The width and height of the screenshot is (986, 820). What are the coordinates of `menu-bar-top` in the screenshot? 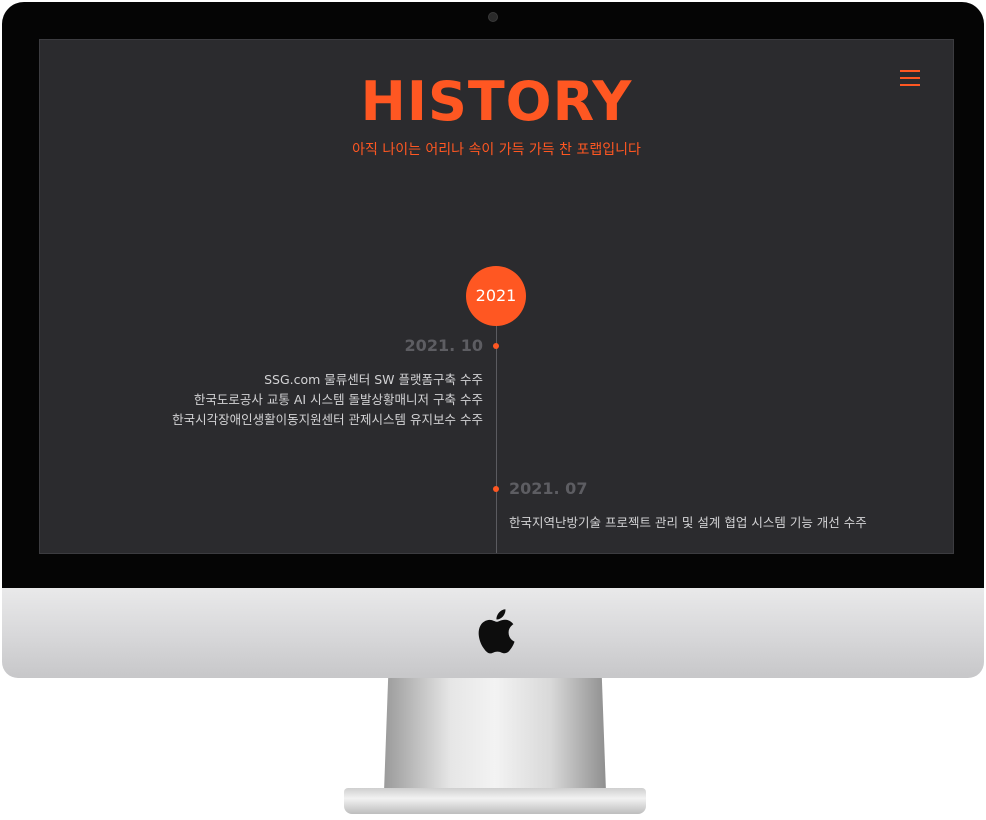 It's located at (910, 71).